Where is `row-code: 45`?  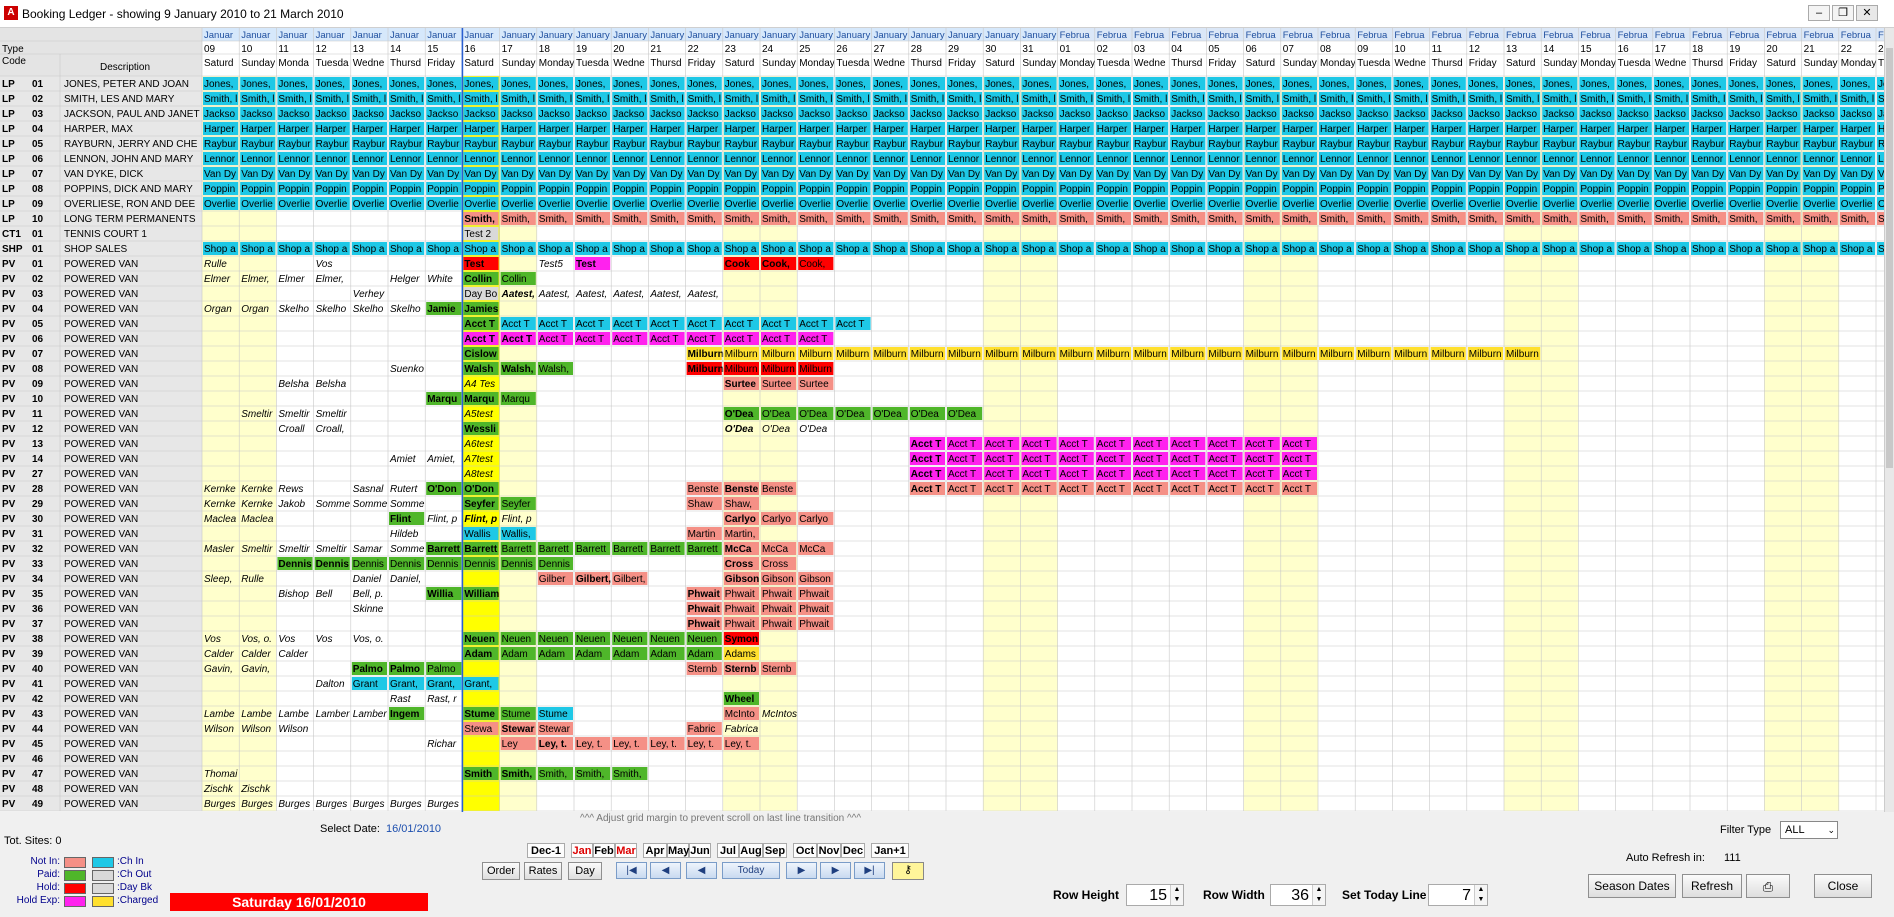 row-code: 45 is located at coordinates (38, 744).